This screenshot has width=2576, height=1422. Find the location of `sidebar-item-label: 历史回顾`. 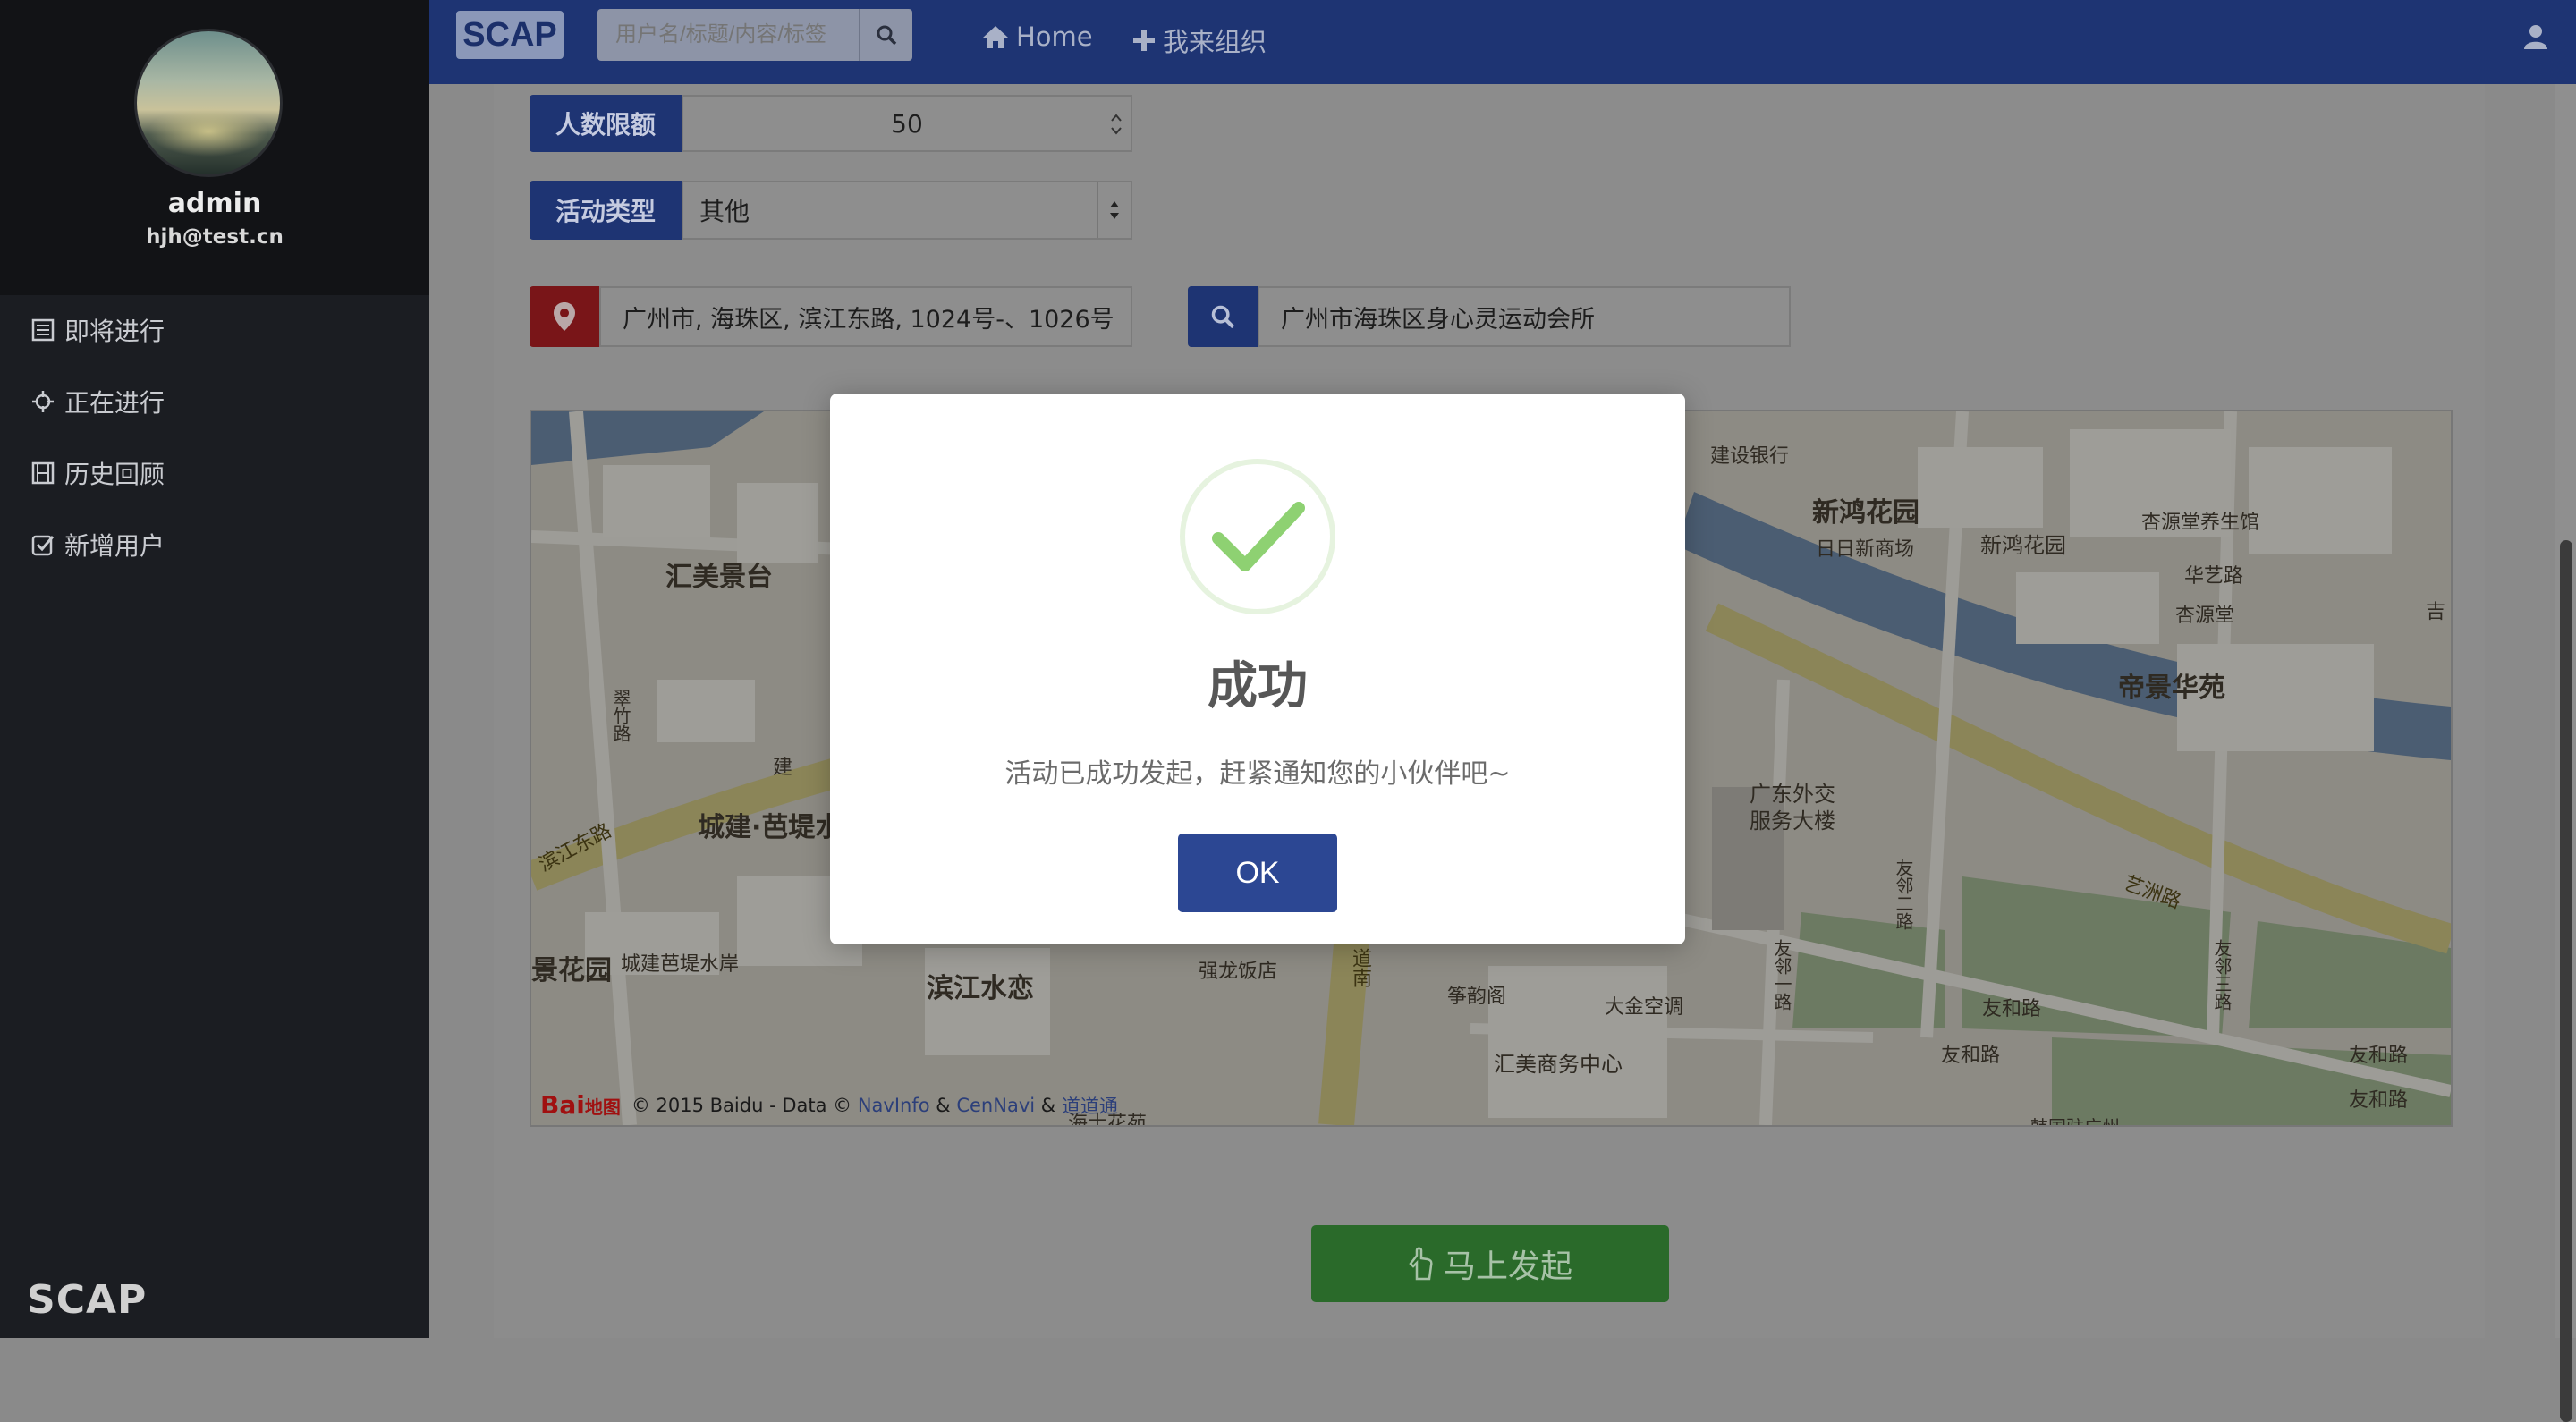

sidebar-item-label: 历史回顾 is located at coordinates (114, 474).